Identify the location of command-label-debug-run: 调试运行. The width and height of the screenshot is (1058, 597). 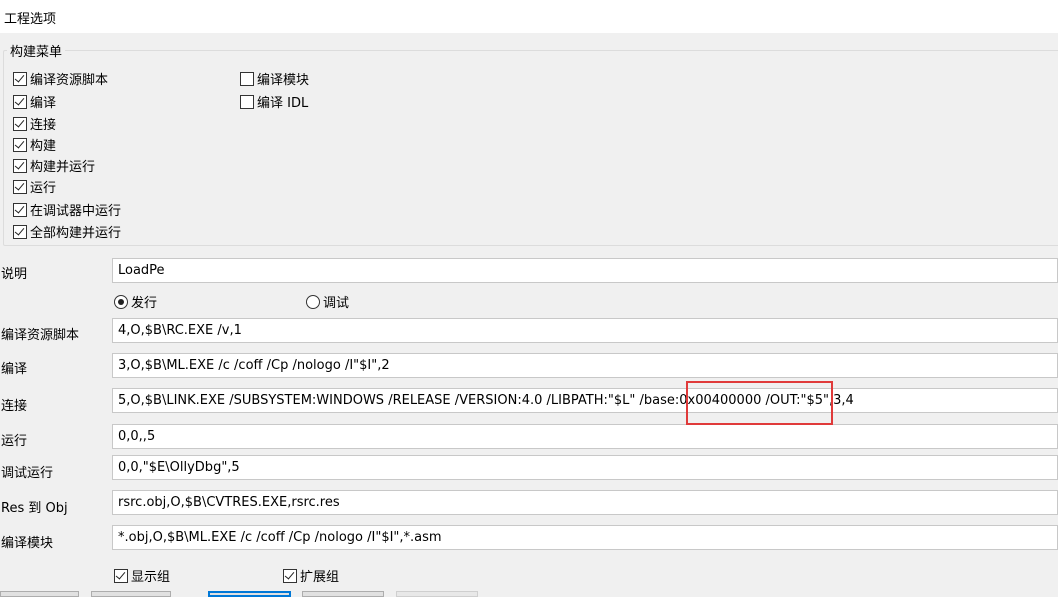
(27, 473).